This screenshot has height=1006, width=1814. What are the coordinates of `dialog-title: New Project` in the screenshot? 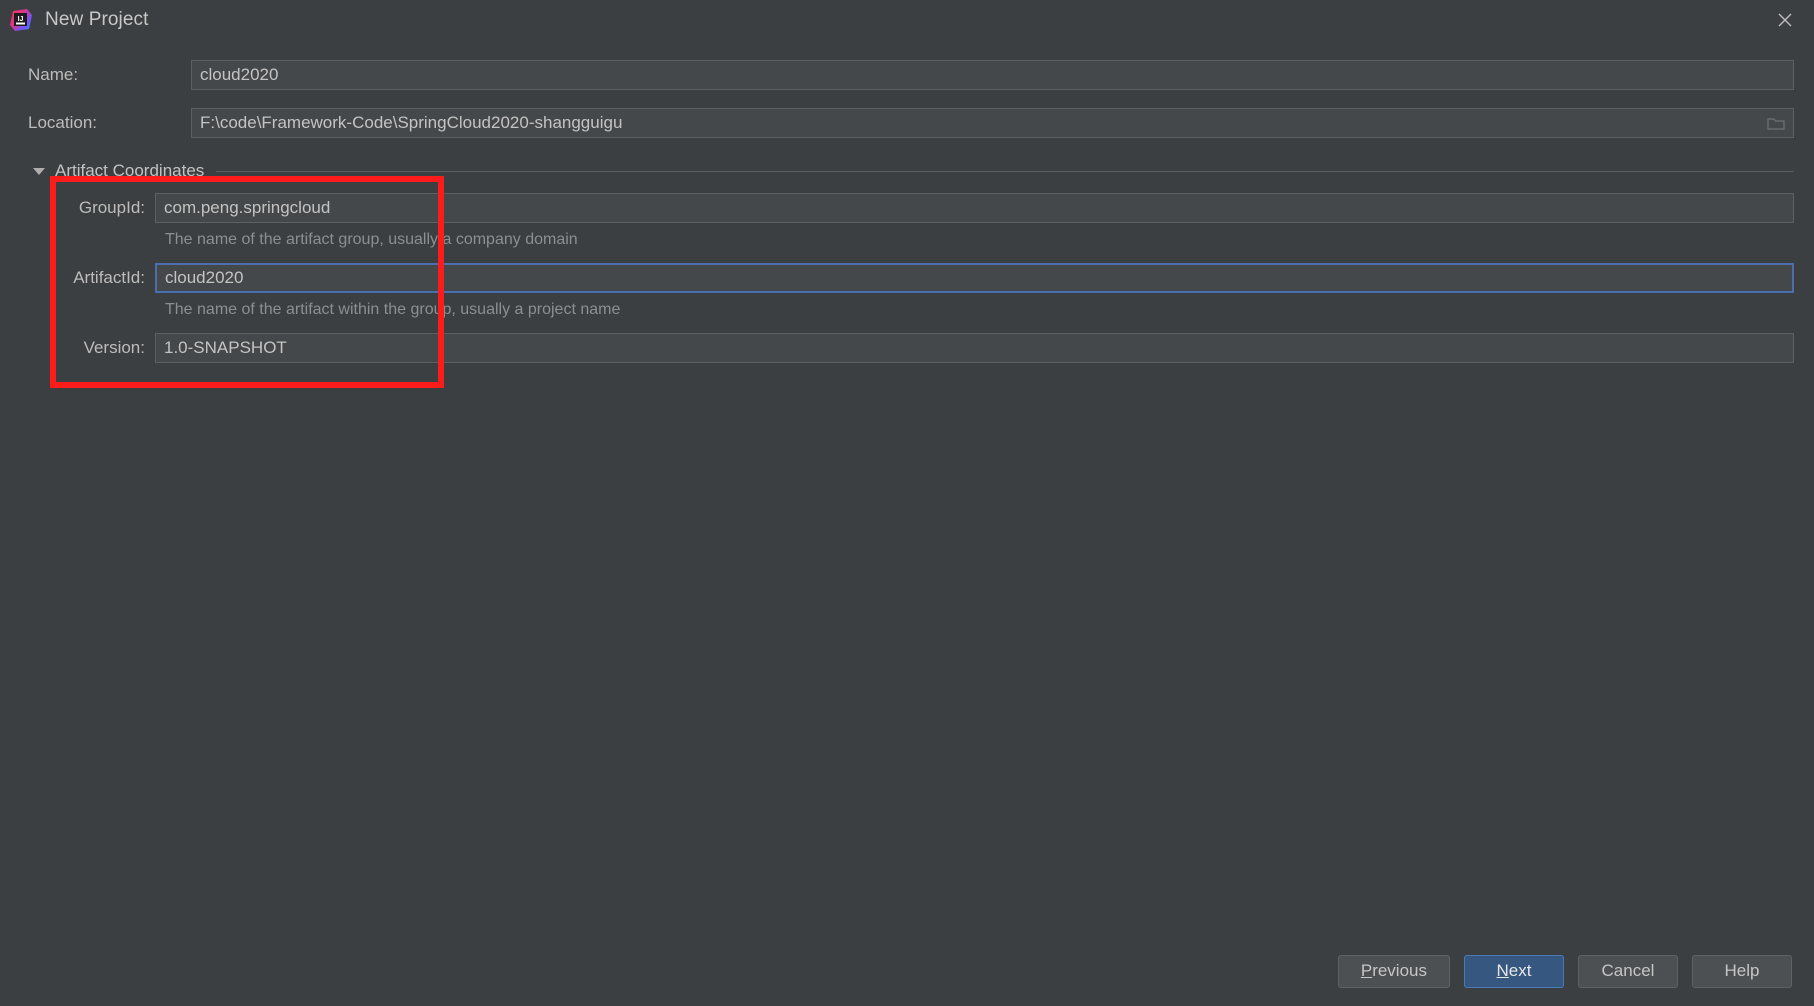 It's located at (97, 19).